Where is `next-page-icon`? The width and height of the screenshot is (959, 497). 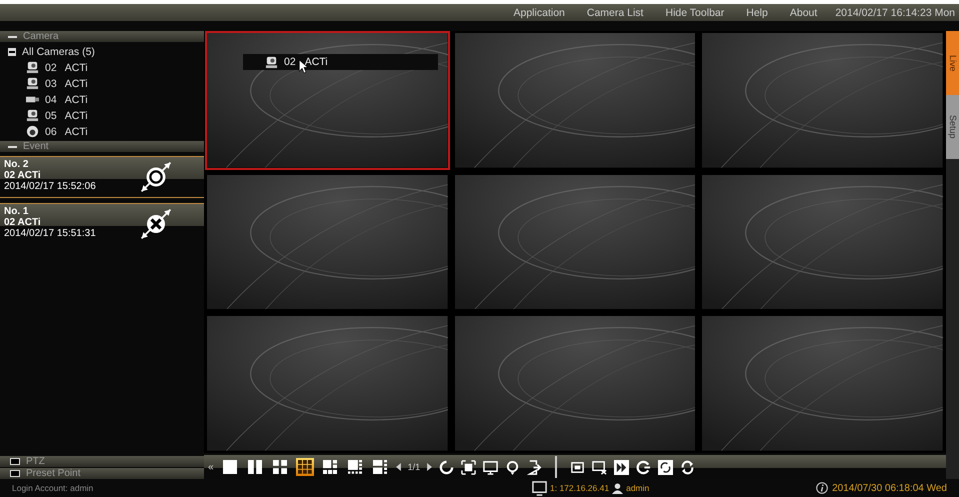
next-page-icon is located at coordinates (429, 467).